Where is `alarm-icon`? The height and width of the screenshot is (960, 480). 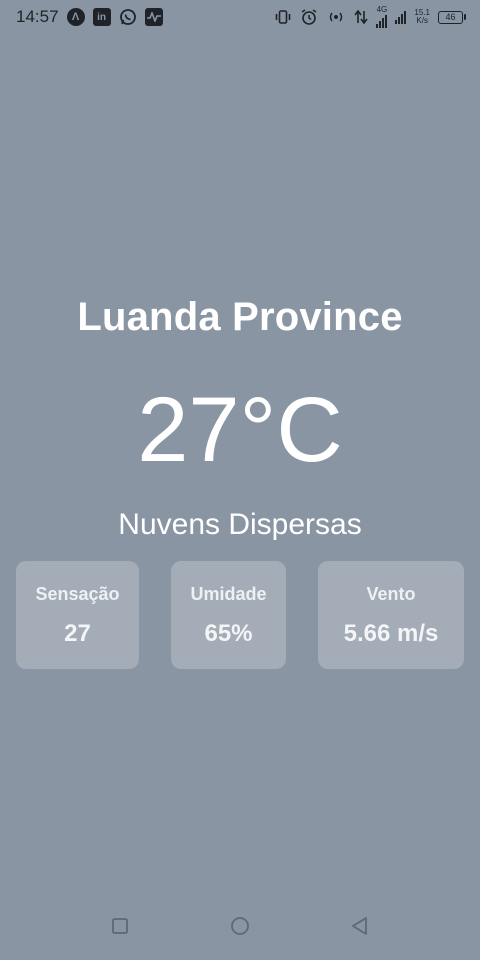 alarm-icon is located at coordinates (309, 17).